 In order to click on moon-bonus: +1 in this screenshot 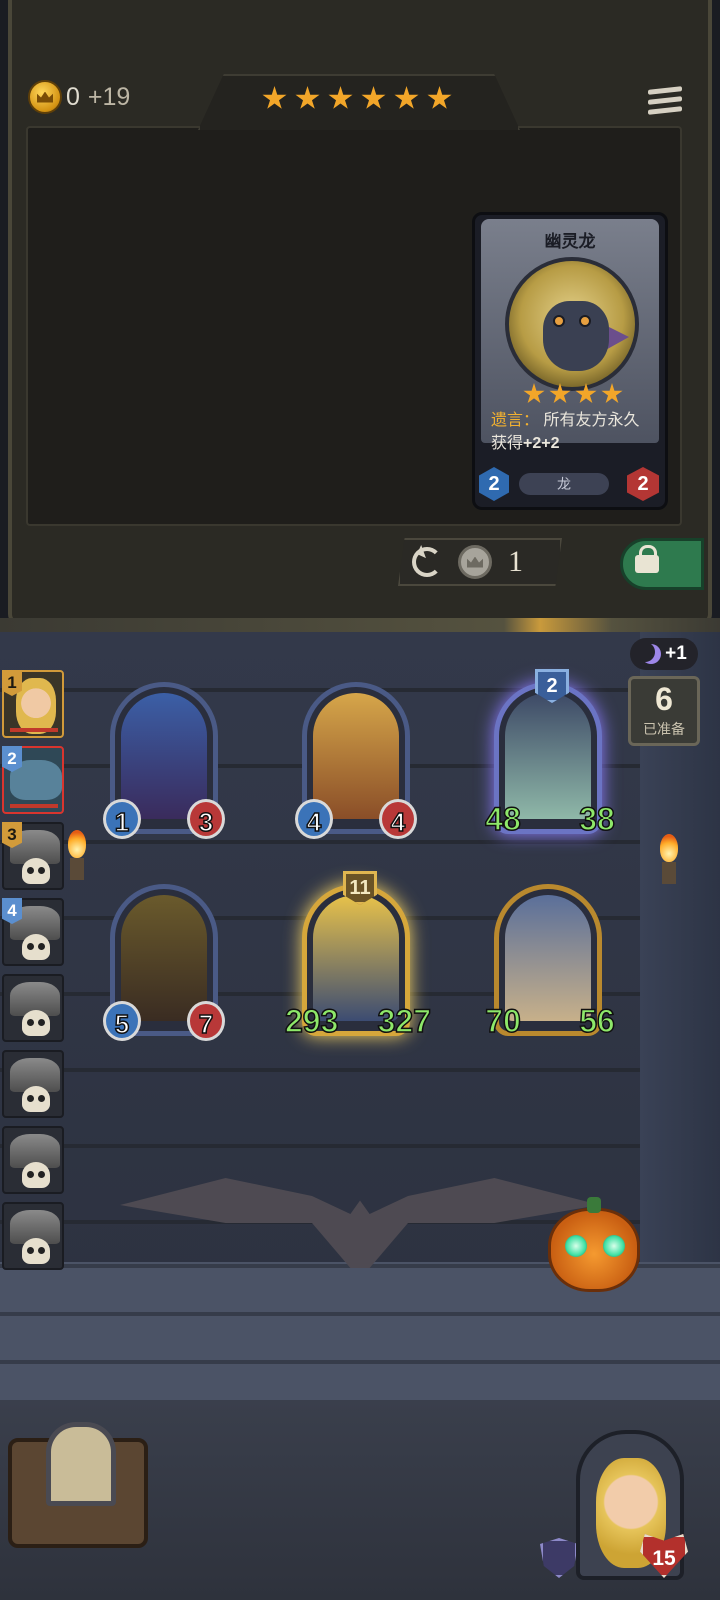, I will do `click(664, 654)`.